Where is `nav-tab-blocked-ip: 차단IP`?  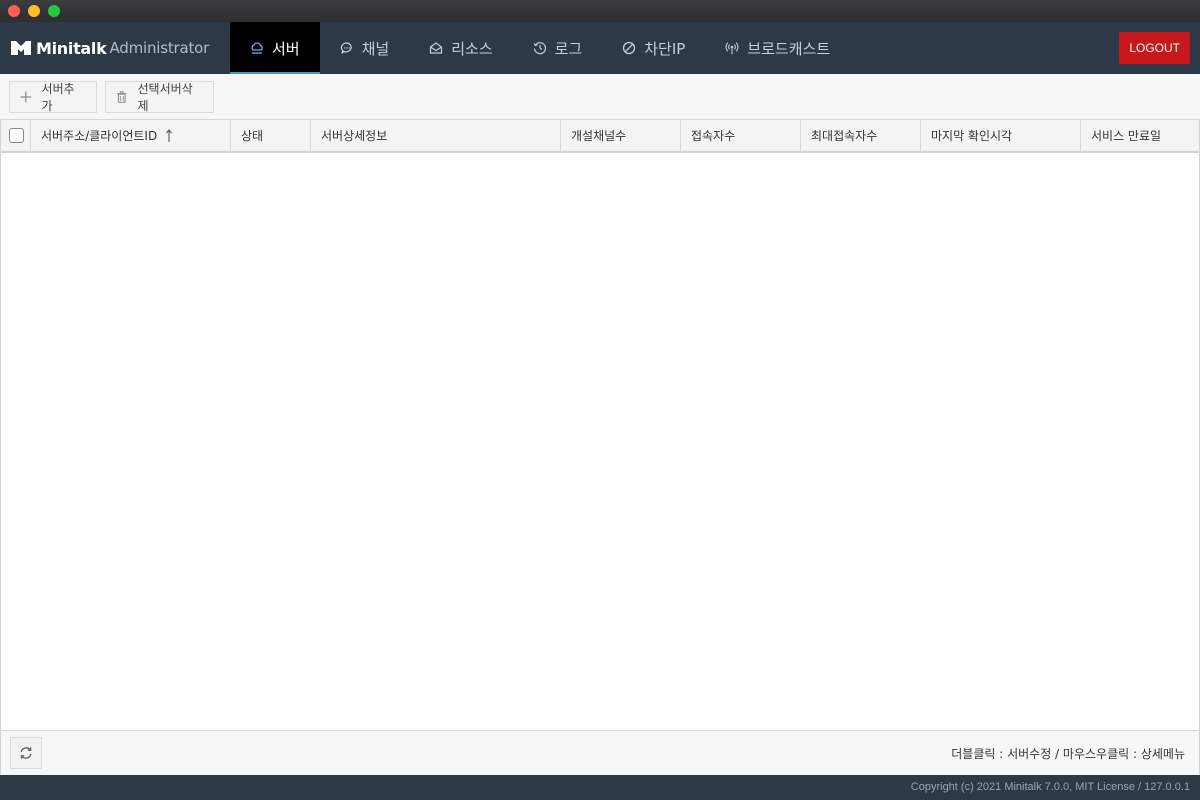
nav-tab-blocked-ip: 차단IP is located at coordinates (653, 48).